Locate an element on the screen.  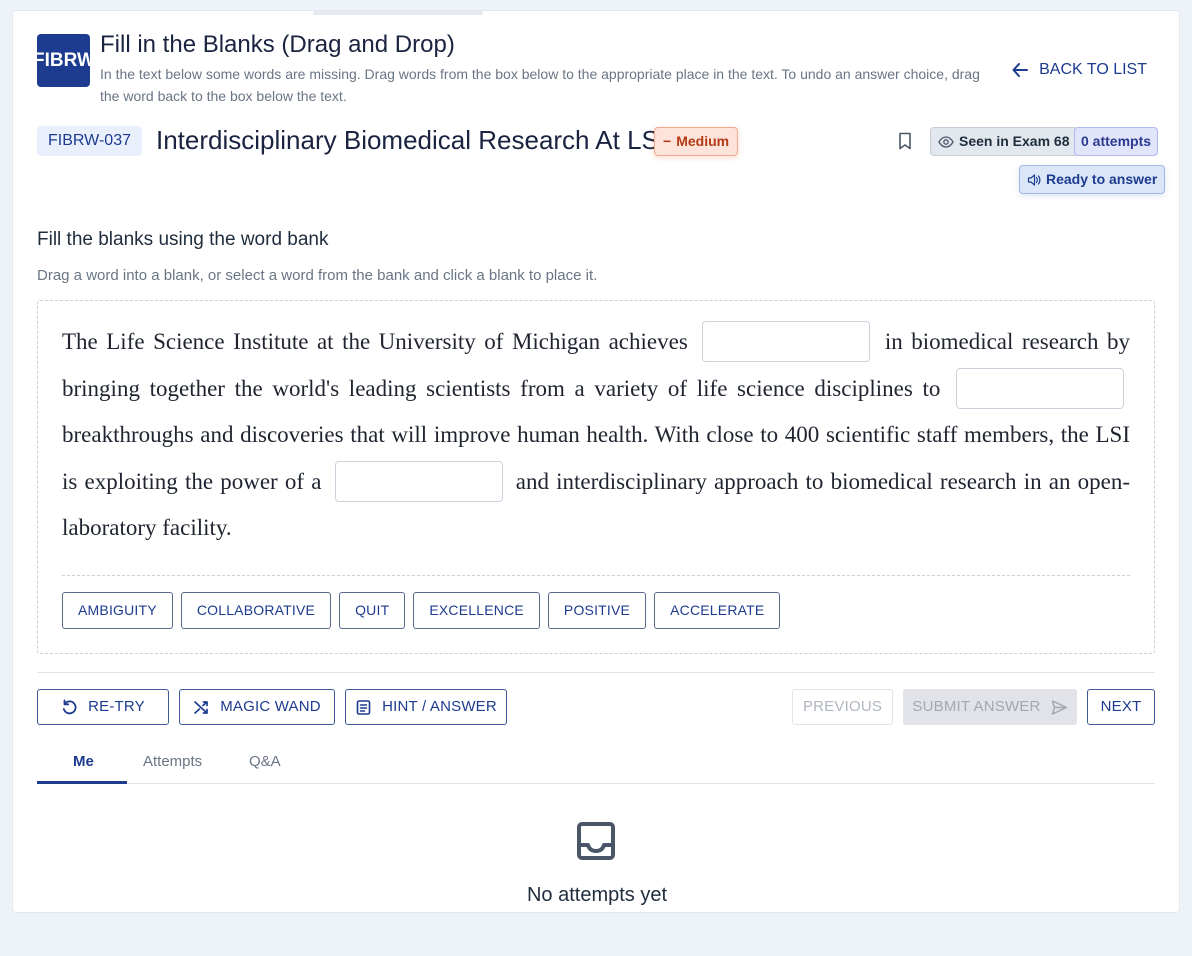
top-scroll-indicator is located at coordinates (398, 13).